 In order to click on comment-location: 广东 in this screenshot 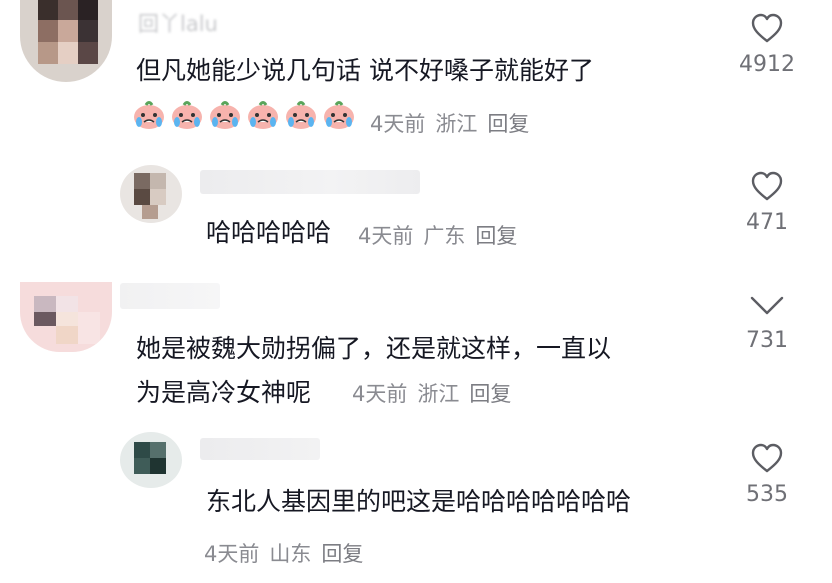, I will do `click(444, 236)`.